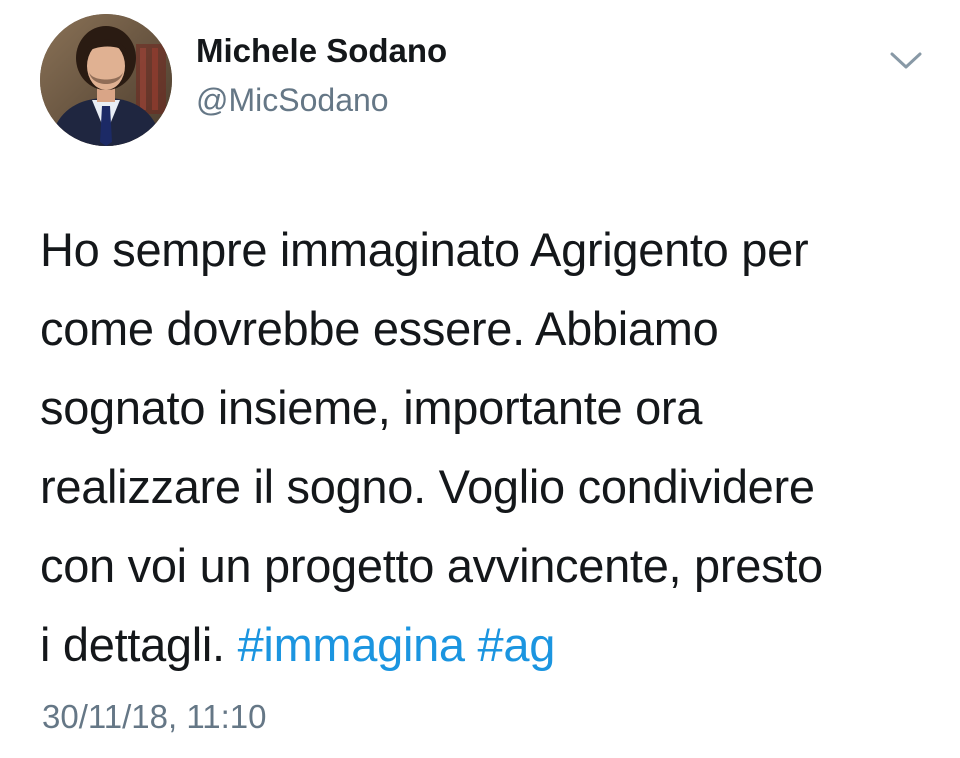  I want to click on hashtag-link: #immagina, so click(351, 644).